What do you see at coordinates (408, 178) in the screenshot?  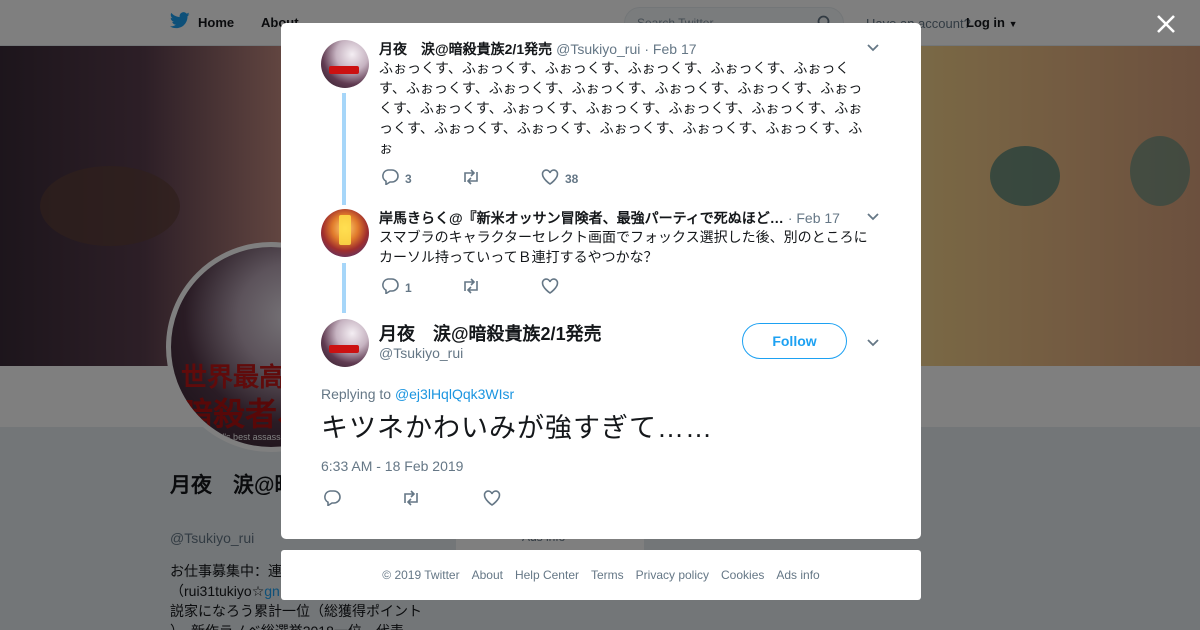 I see `reply-count: 3` at bounding box center [408, 178].